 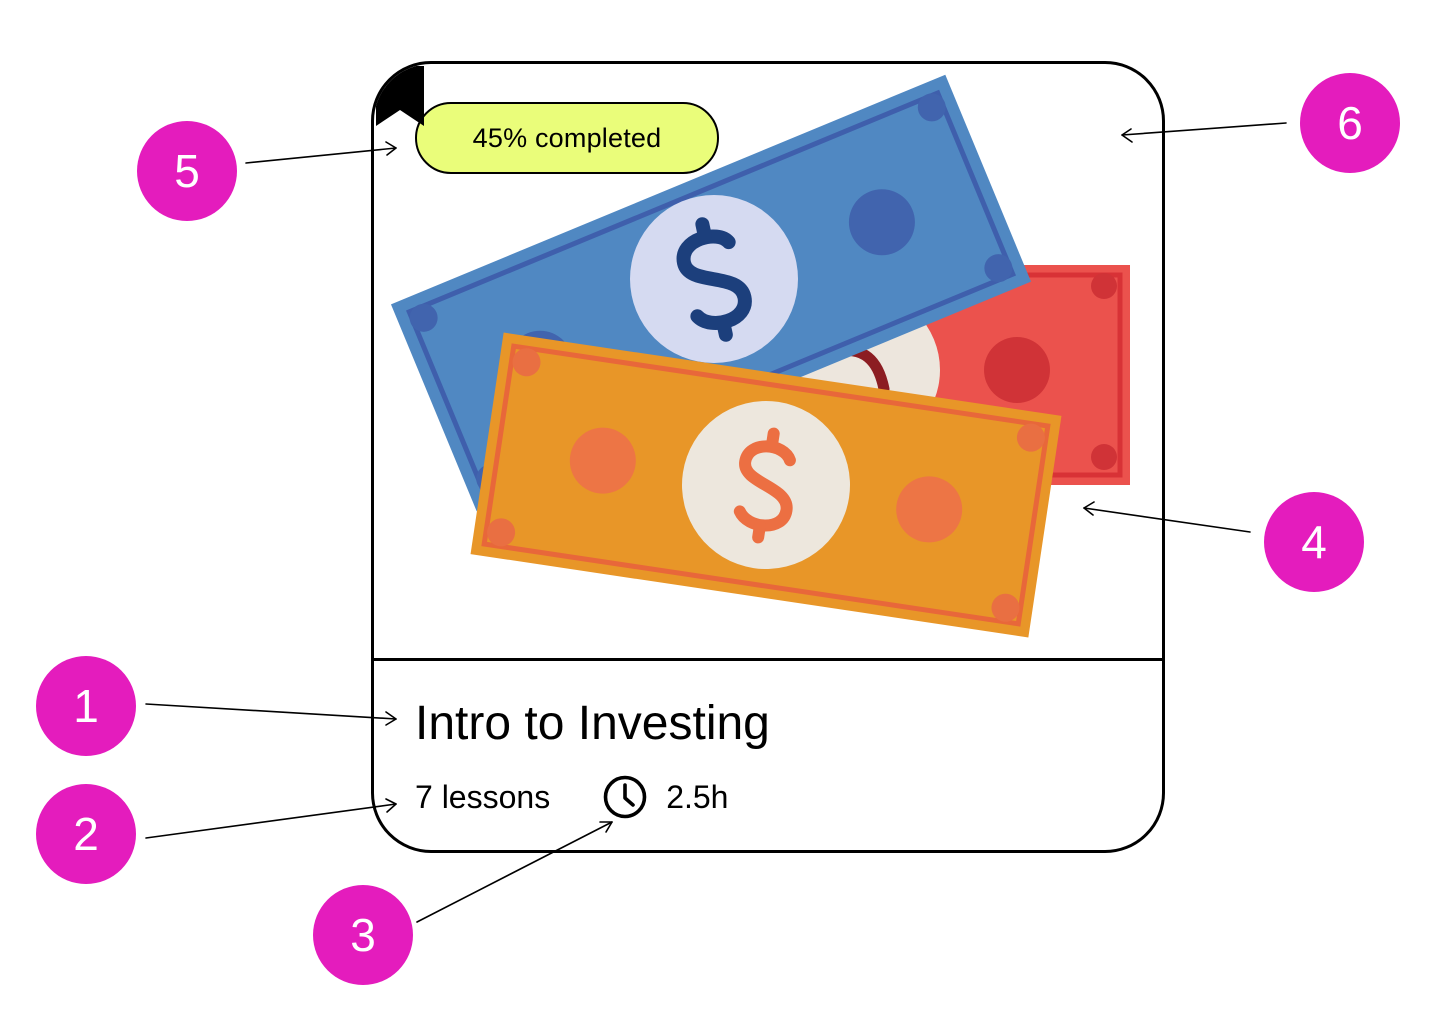 What do you see at coordinates (1350, 123) in the screenshot?
I see `callout-6: 6` at bounding box center [1350, 123].